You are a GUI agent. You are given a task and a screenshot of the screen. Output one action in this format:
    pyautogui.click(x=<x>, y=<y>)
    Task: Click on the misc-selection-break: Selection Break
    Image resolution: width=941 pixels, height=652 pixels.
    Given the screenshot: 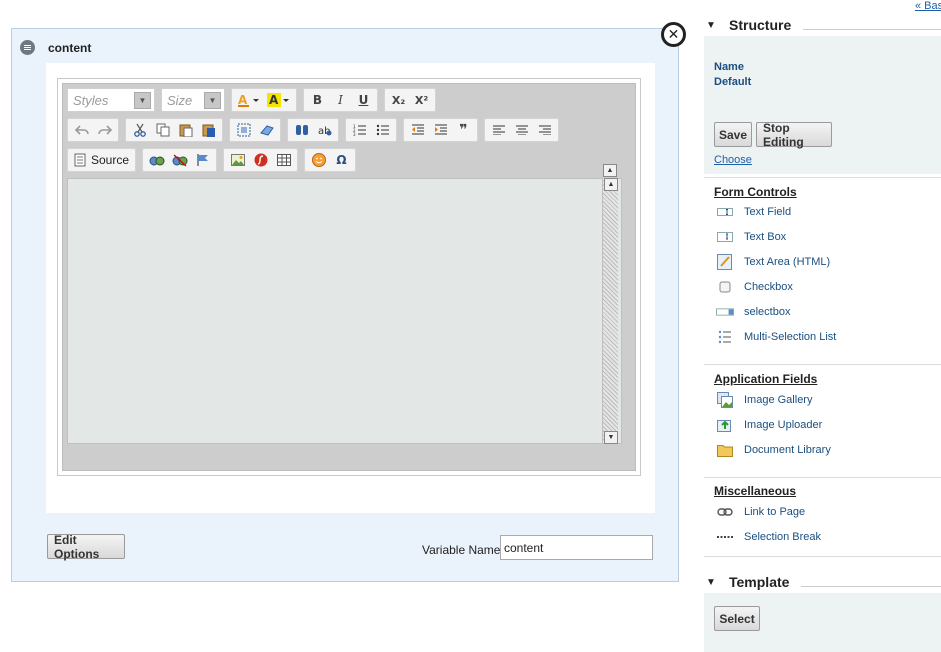 What is the action you would take?
    pyautogui.click(x=768, y=537)
    